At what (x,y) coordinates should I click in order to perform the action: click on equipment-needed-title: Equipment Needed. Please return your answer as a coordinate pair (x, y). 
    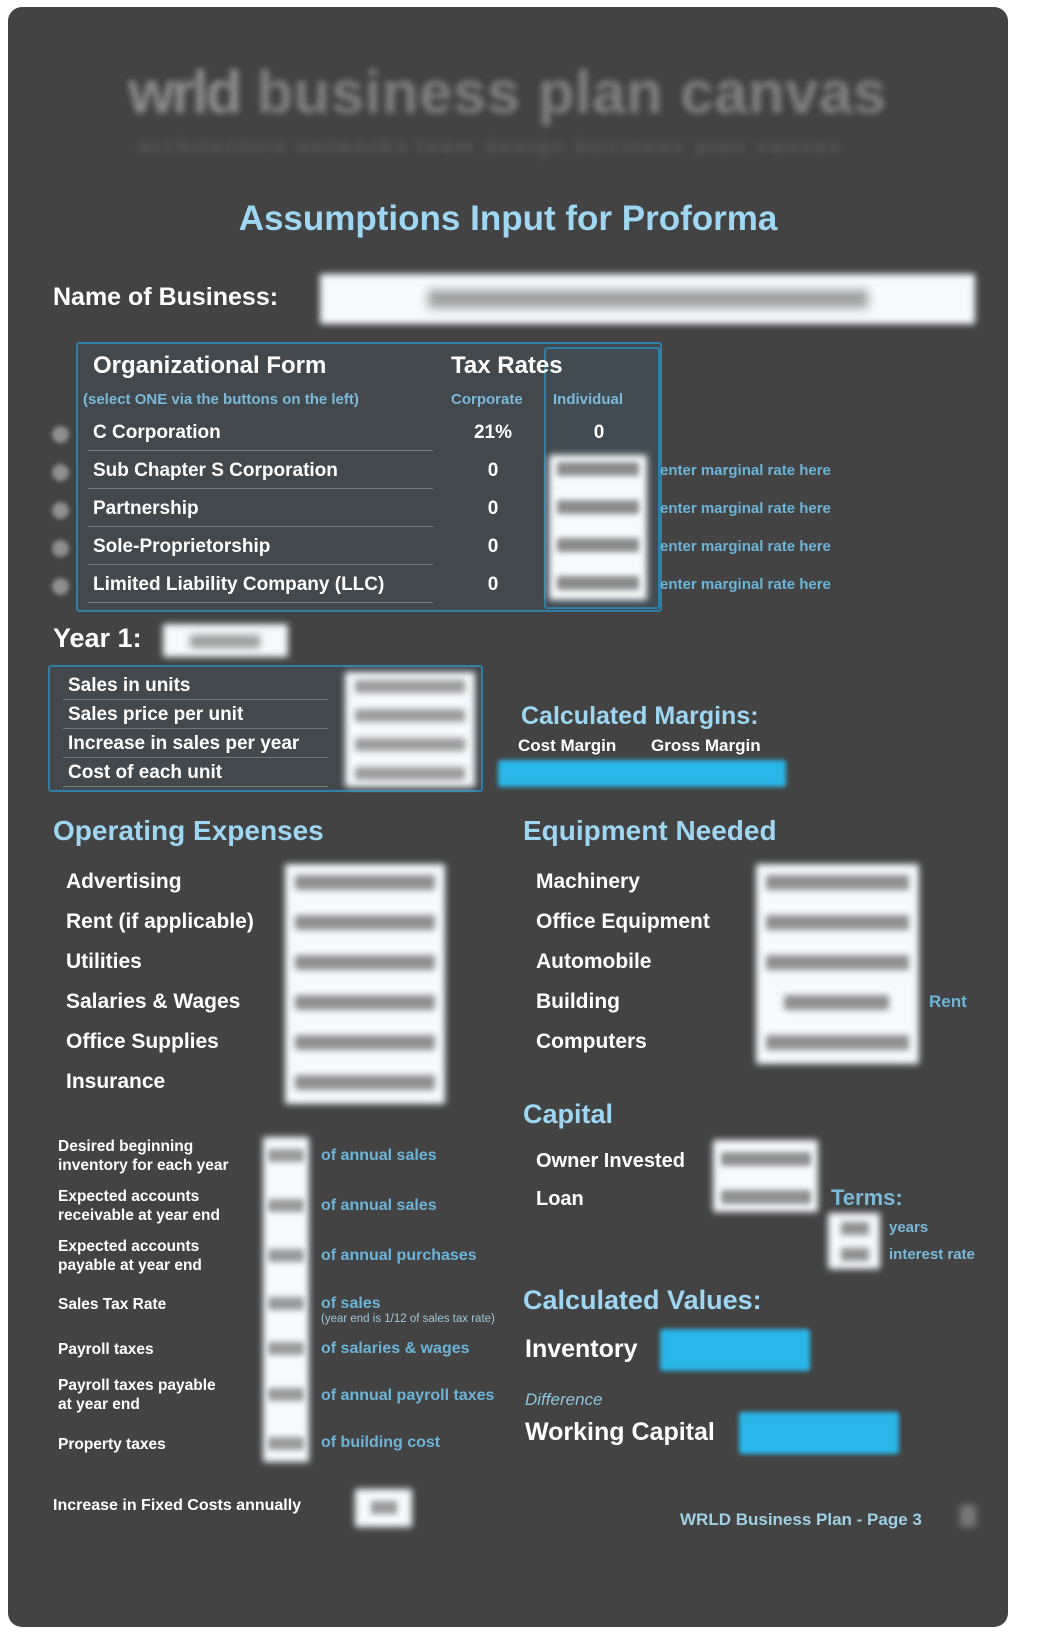
    Looking at the image, I should click on (650, 830).